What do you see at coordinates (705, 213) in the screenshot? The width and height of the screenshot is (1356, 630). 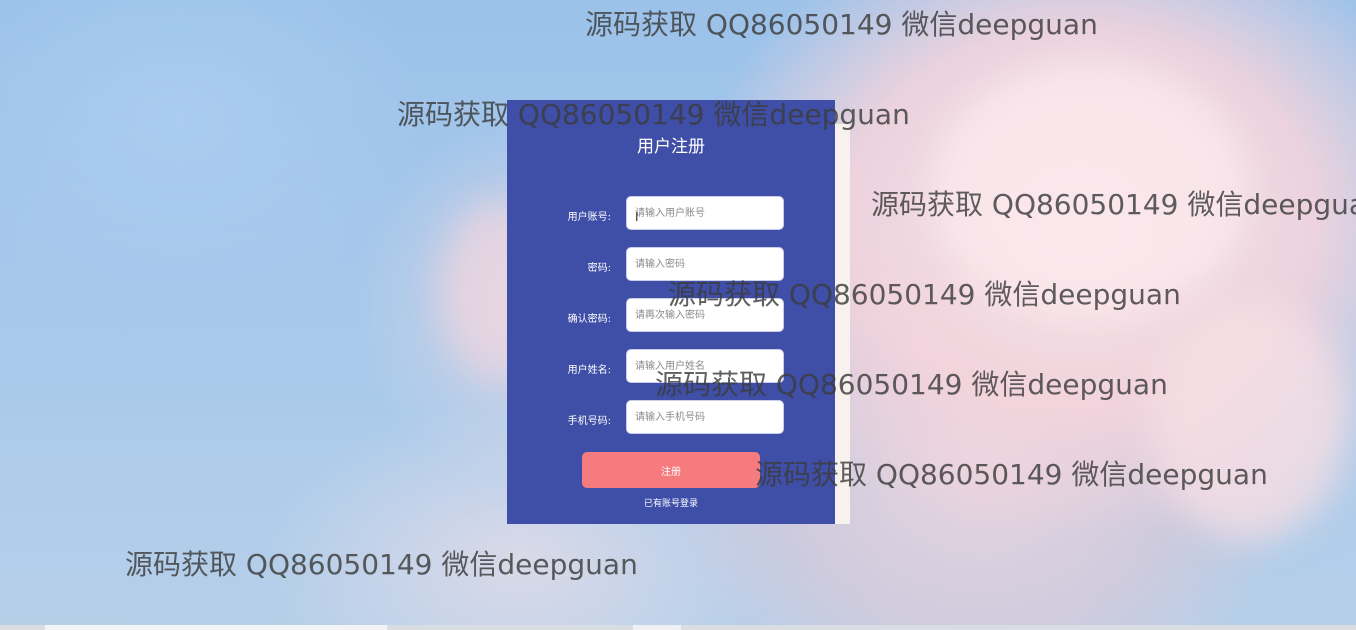 I see `account-input` at bounding box center [705, 213].